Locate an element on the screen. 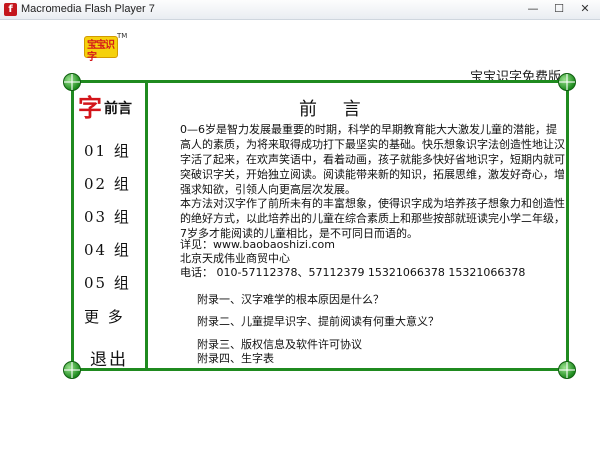 This screenshot has height=465, width=600. exit-button: 退出 is located at coordinates (109, 357).